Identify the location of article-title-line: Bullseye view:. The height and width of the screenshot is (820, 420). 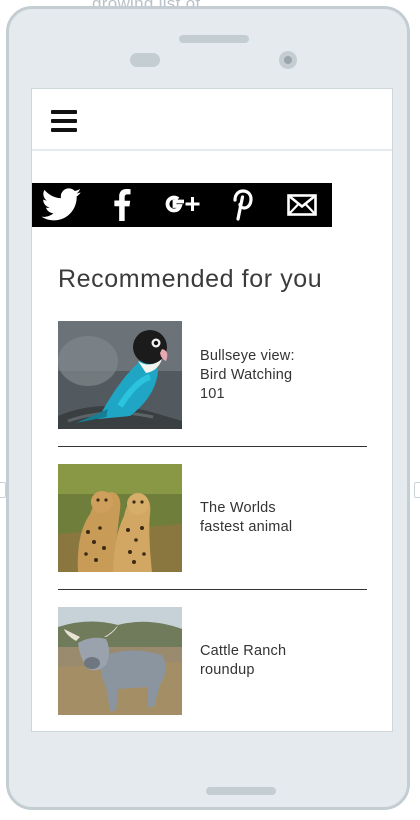
(247, 355).